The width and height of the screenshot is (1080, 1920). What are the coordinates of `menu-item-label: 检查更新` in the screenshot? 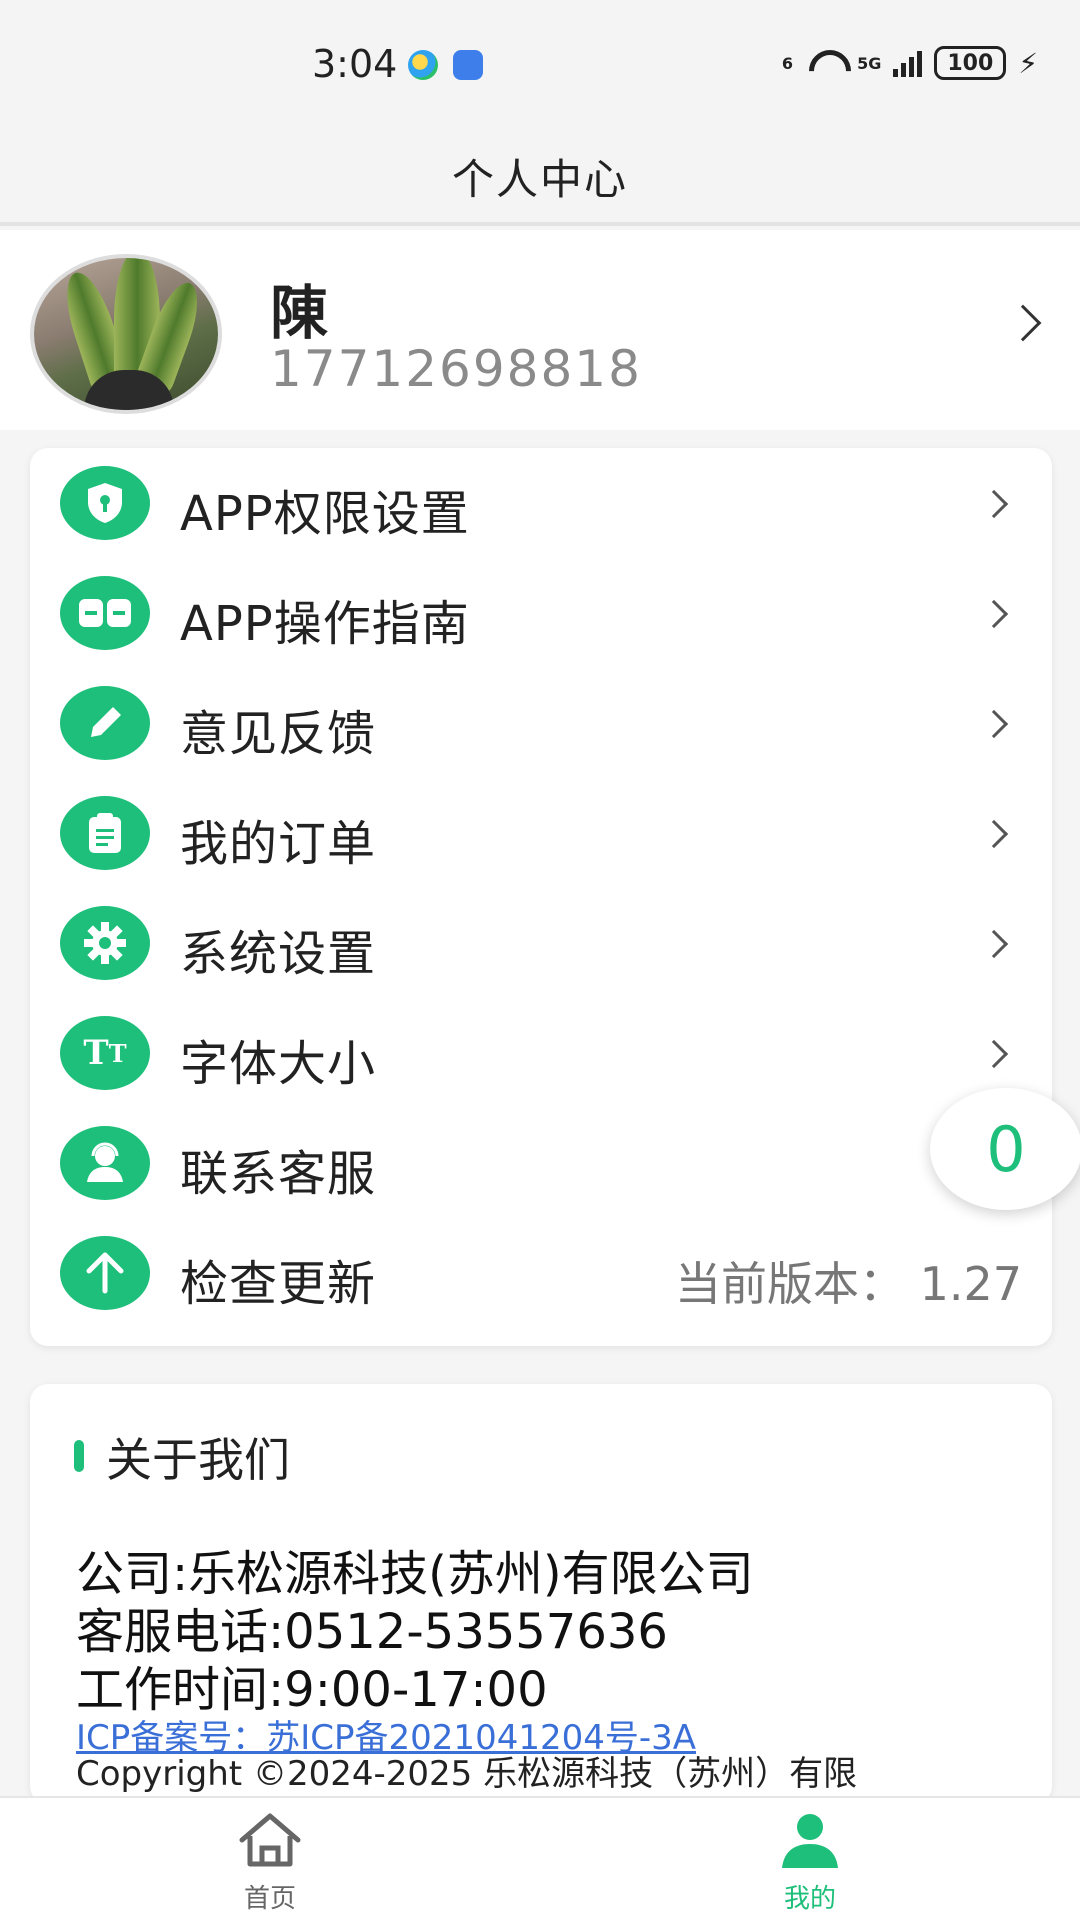 It's located at (278, 1284).